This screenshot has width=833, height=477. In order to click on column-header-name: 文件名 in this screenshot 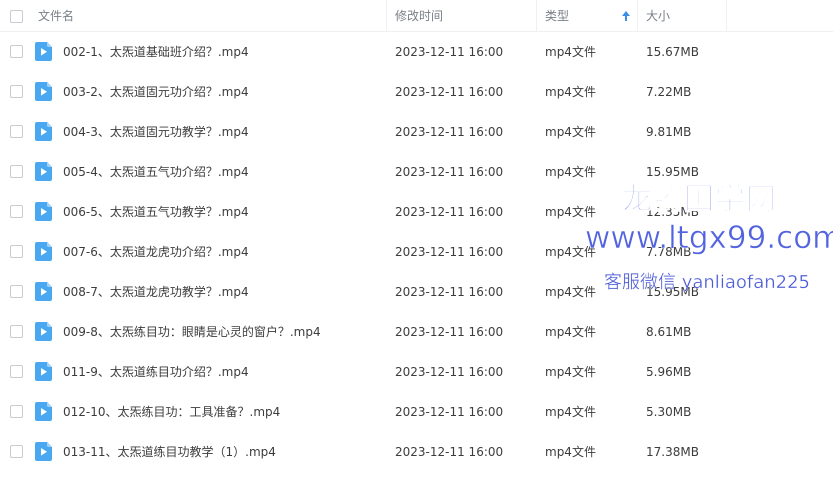, I will do `click(208, 16)`.